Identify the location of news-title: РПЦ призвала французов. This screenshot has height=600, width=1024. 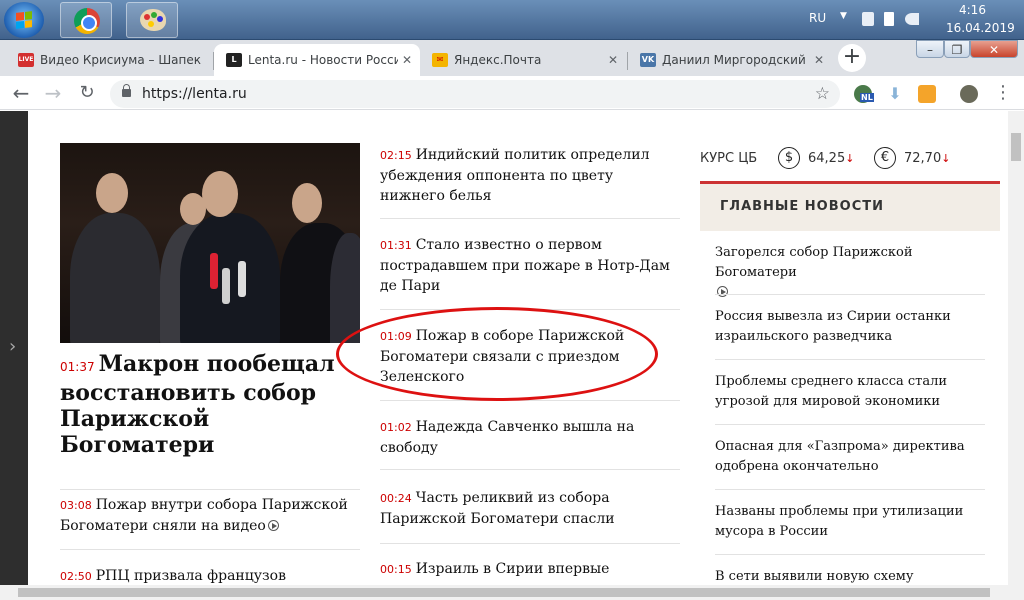
(190, 576).